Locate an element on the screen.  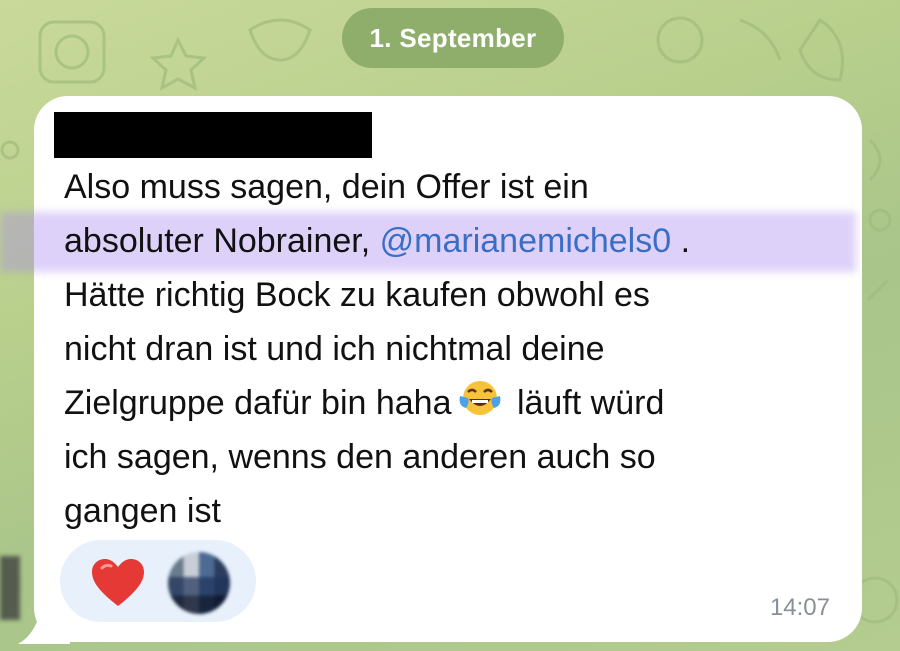
message-timestamp: 14:07 is located at coordinates (799, 607).